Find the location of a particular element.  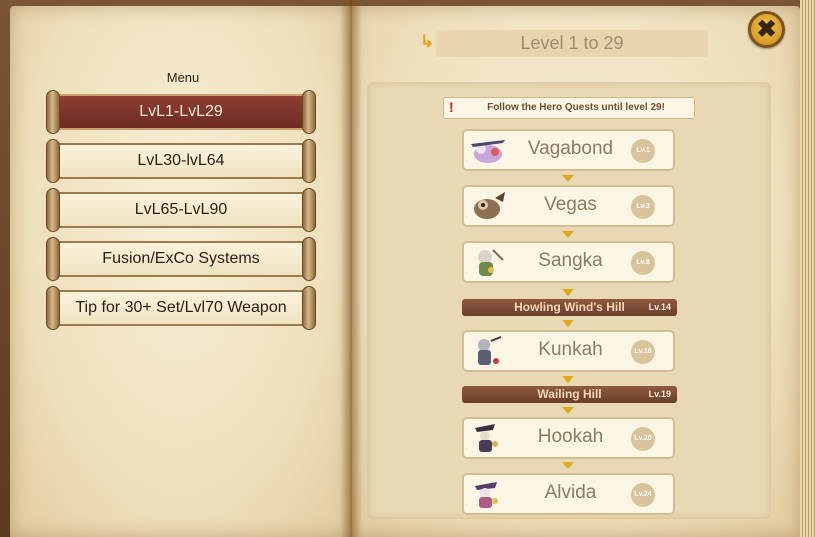

menu-item-label: LvL30-lvL64 is located at coordinates (181, 160).